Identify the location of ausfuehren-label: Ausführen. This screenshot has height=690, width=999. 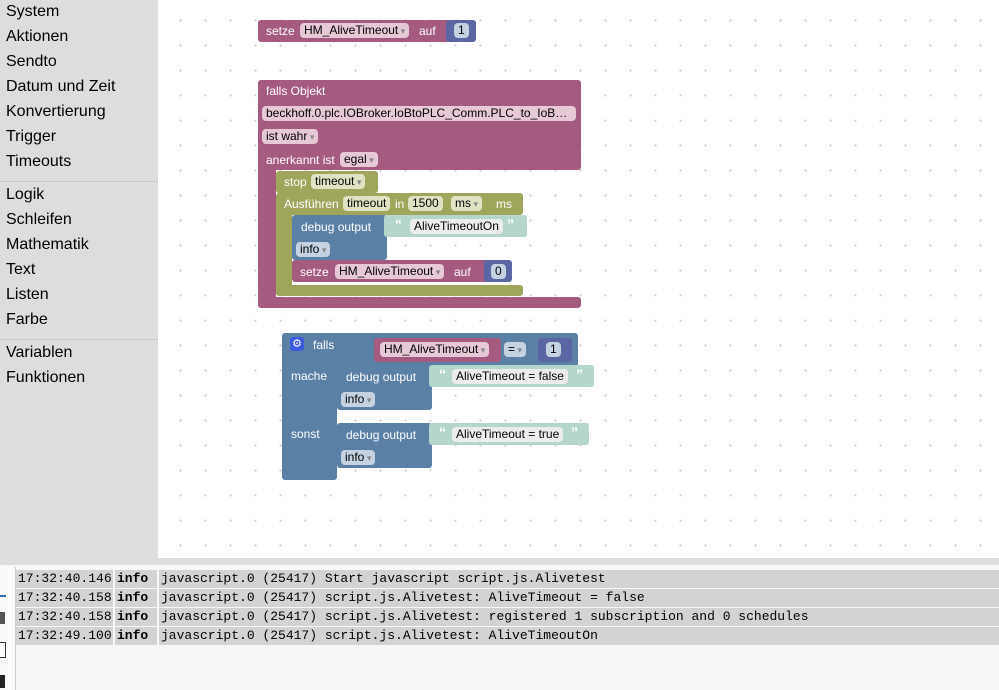
(311, 204).